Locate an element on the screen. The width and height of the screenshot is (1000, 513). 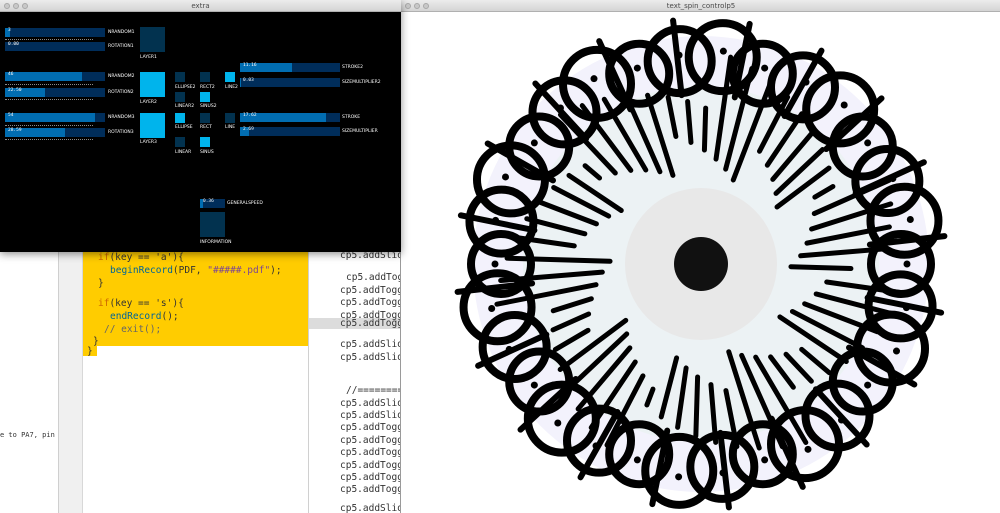
slider-fill is located at coordinates (240, 82).